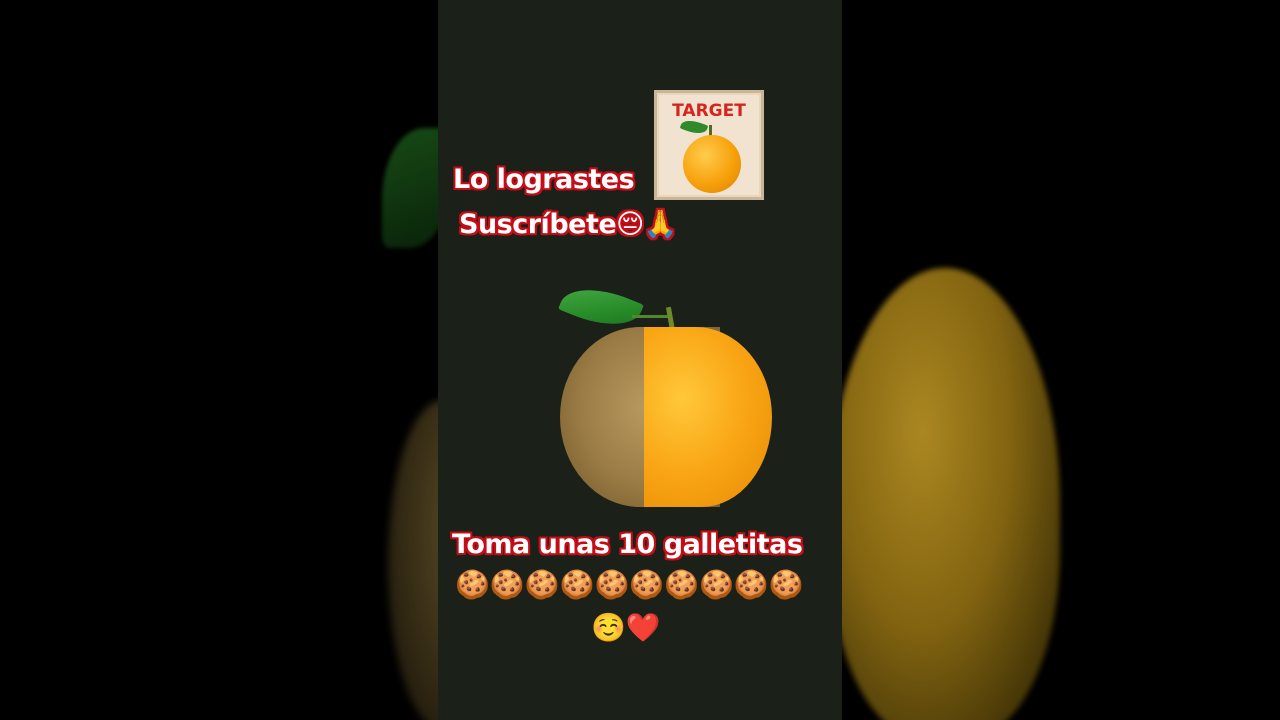  Describe the element at coordinates (626, 627) in the screenshot. I see `ending-emojis: ☺️❤️` at that location.